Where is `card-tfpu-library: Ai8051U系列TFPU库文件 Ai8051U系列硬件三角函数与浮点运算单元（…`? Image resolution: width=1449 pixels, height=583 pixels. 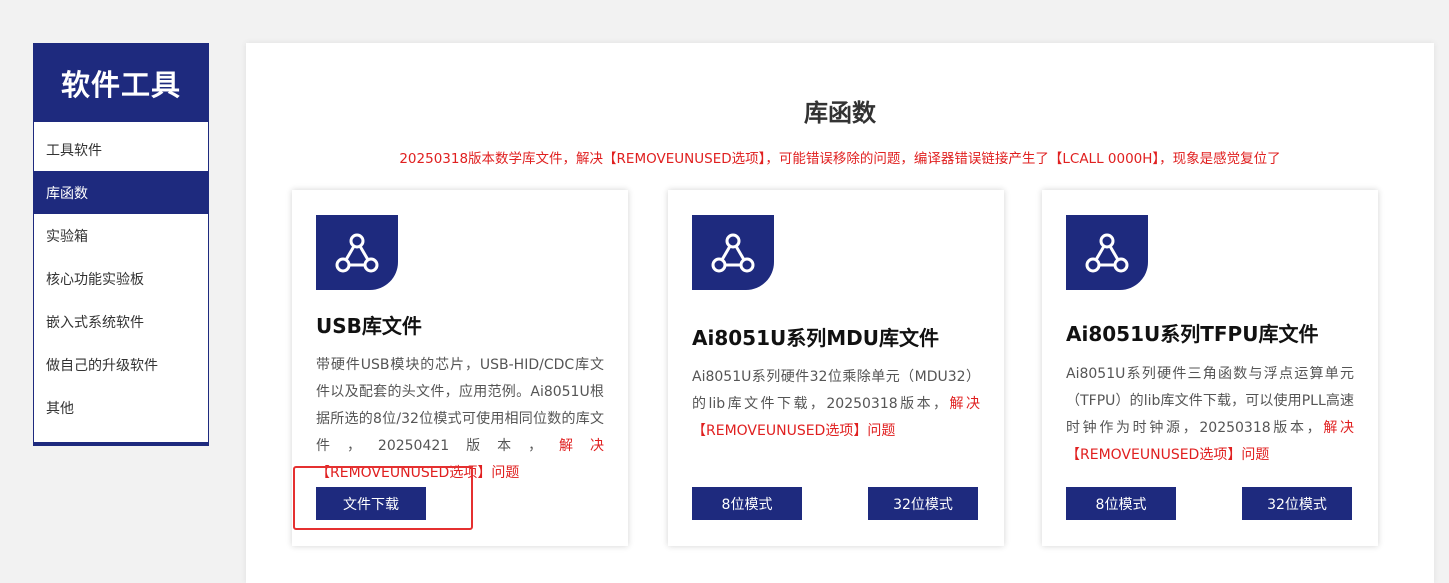
card-tfpu-library: Ai8051U系列TFPU库文件 Ai8051U系列硬件三角函数与浮点运算单元（… is located at coordinates (1210, 368).